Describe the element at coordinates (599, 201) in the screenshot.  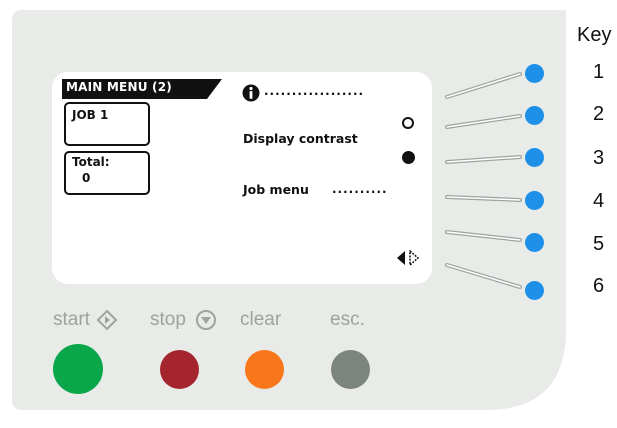
I see `key-number-4: 4` at that location.